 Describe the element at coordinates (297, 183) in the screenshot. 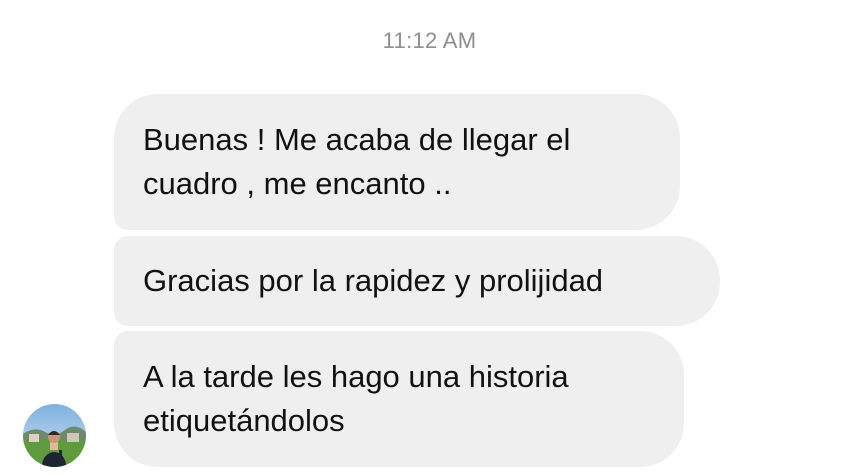

I see `message-text-line: cuadro , me encanto ..` at that location.